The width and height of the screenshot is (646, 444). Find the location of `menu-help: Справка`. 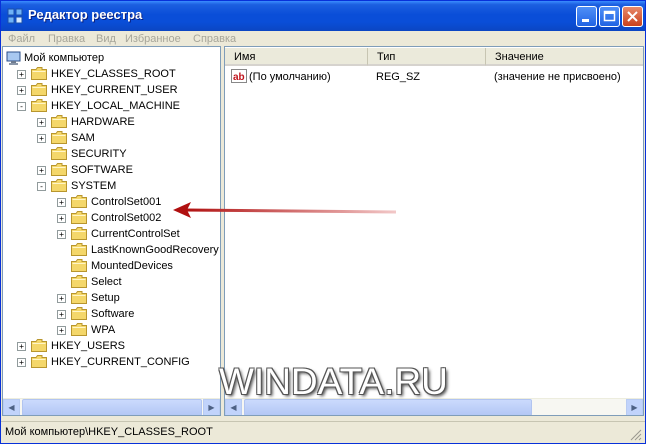

menu-help: Справка is located at coordinates (214, 39).